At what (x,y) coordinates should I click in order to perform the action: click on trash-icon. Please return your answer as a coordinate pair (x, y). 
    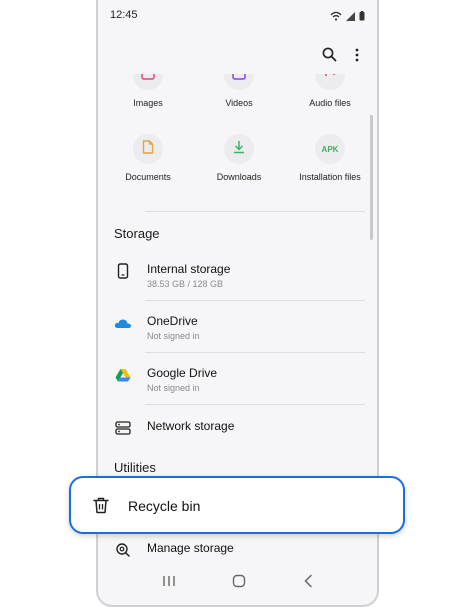
    Looking at the image, I should click on (101, 508).